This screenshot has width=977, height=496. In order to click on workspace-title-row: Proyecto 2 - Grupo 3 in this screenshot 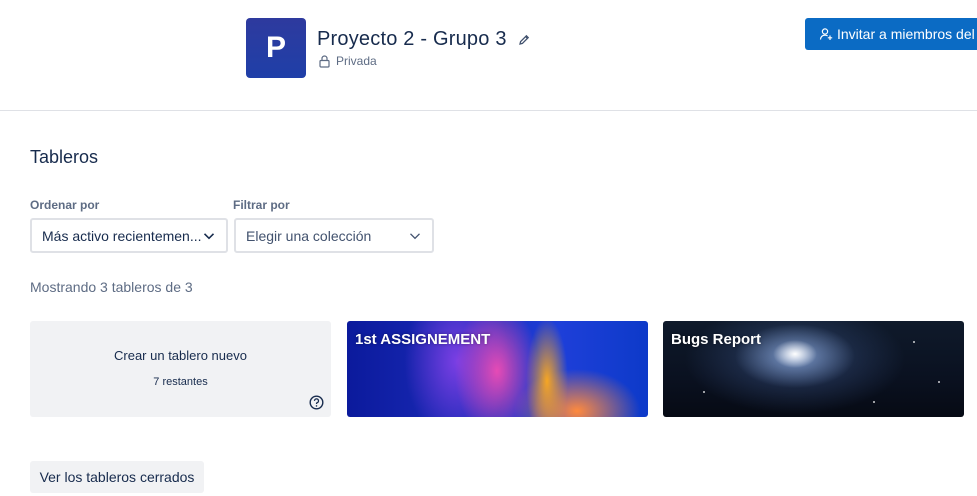, I will do `click(424, 39)`.